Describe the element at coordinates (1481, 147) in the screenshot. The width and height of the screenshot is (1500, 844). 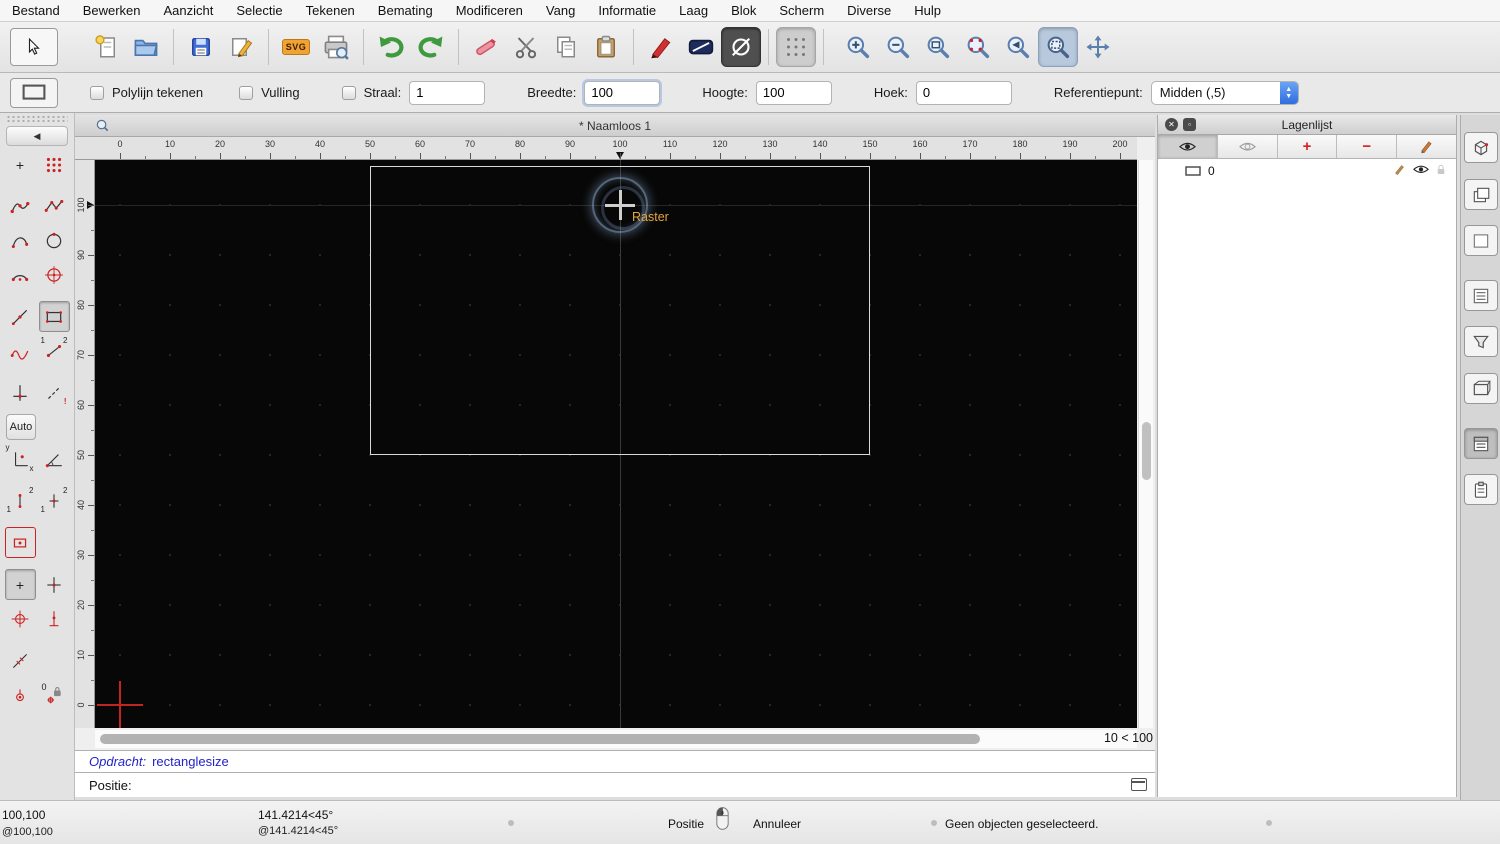
I see `model-panel-button` at that location.